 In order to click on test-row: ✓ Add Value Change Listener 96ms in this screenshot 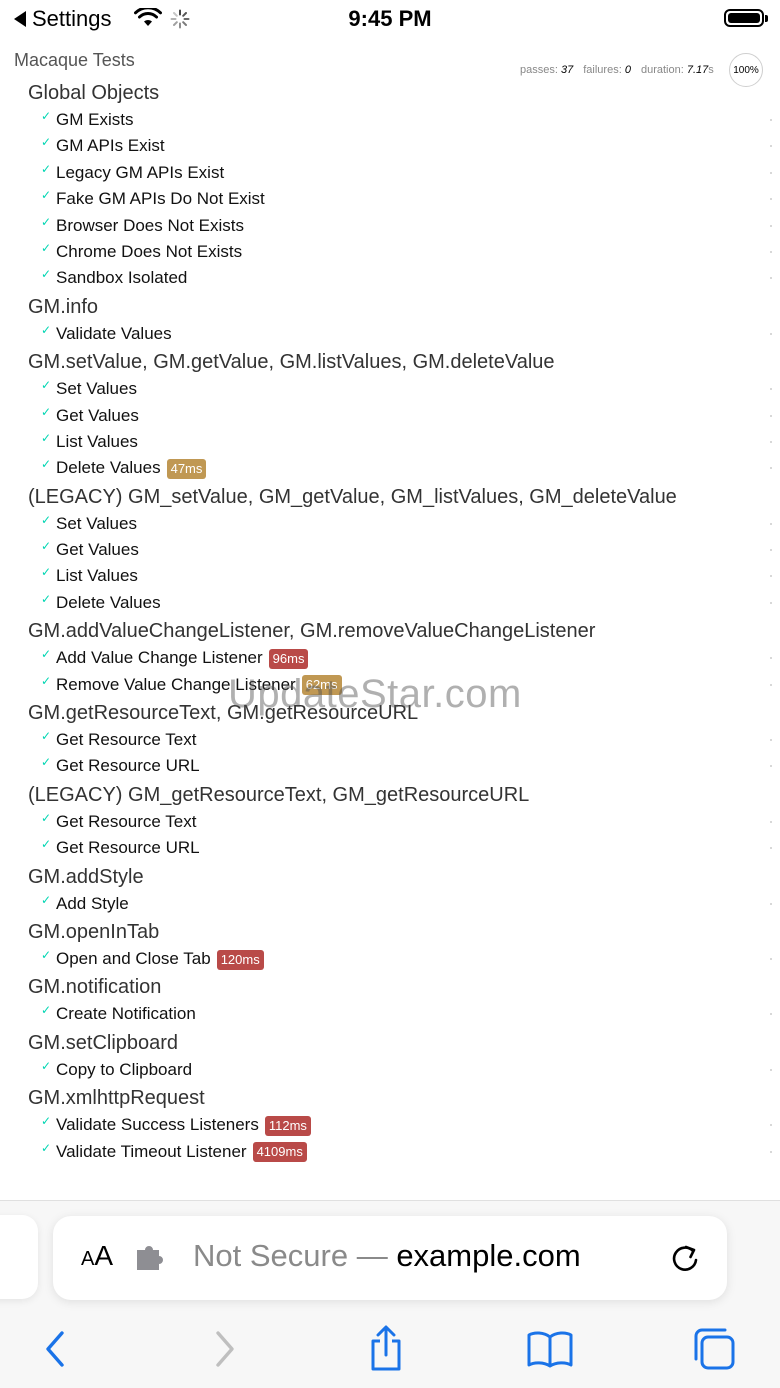, I will do `click(390, 658)`.